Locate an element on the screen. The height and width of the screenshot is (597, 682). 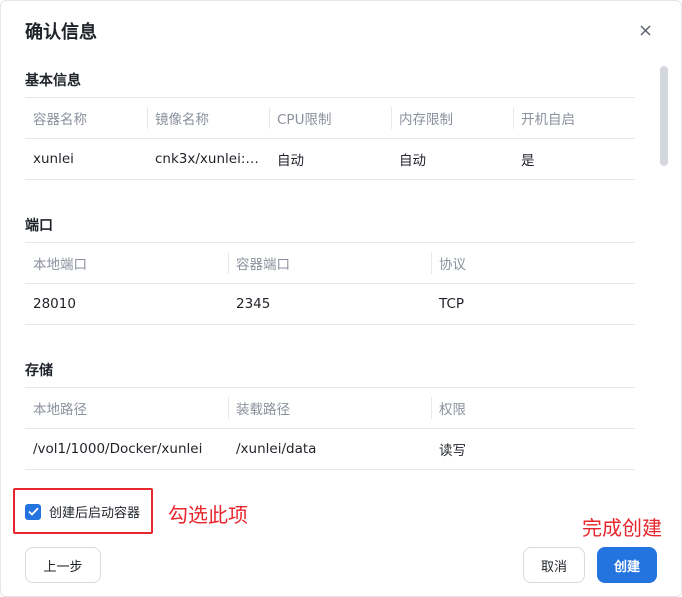
table-cell: /vol1/1000/Docker/xunlei is located at coordinates (126, 449).